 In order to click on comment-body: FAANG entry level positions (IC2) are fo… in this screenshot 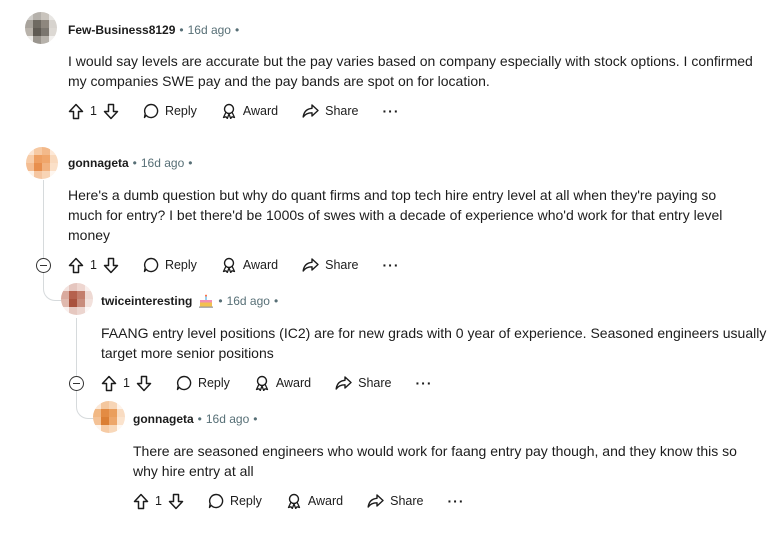, I will do `click(436, 343)`.